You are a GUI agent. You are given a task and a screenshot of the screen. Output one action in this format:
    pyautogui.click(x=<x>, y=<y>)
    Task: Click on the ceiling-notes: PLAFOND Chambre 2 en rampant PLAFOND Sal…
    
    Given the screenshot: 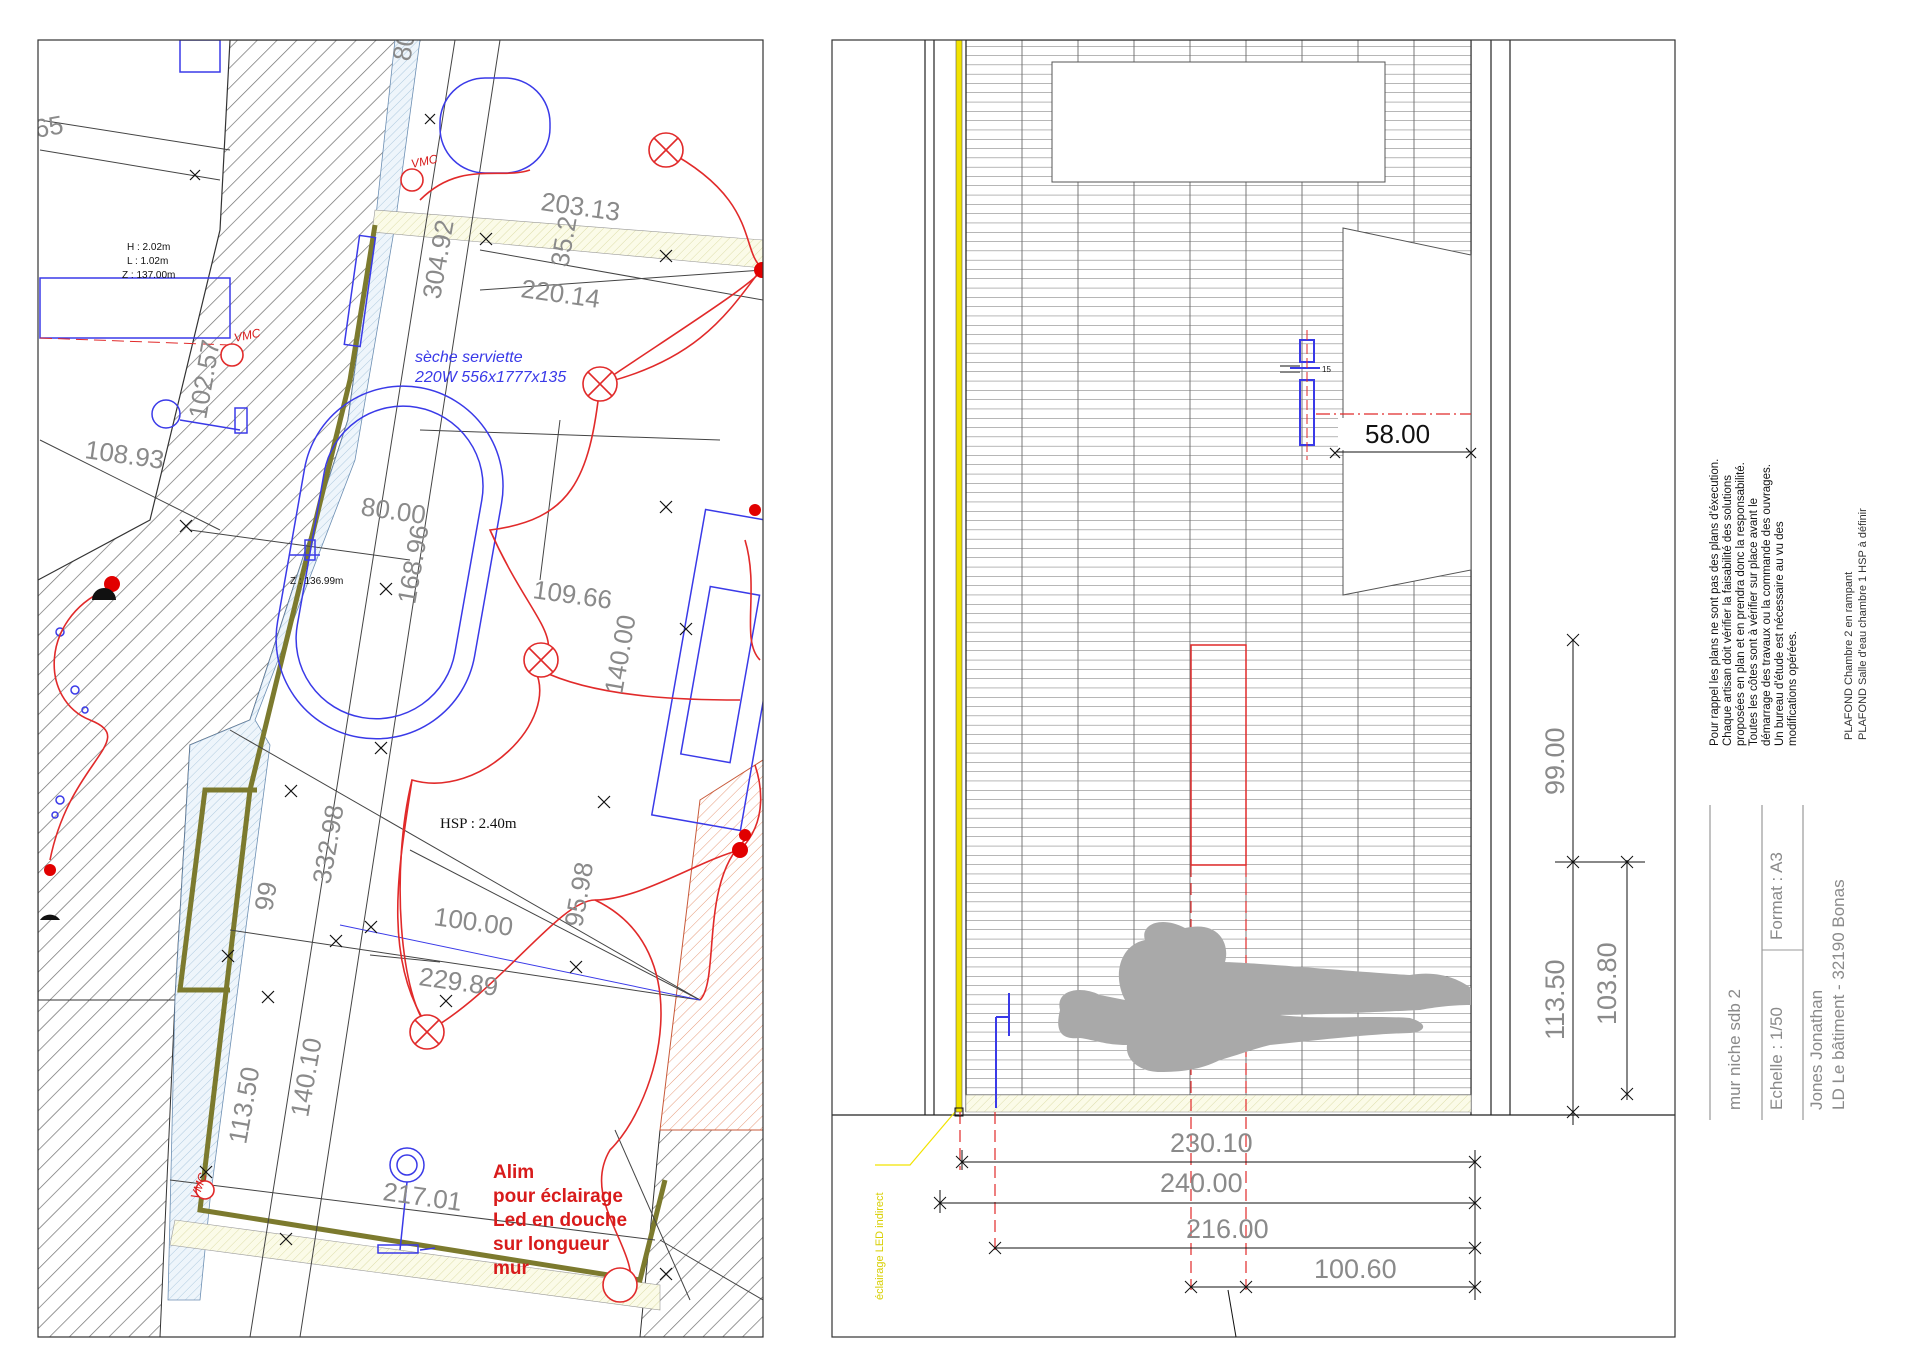 What is the action you would take?
    pyautogui.click(x=1856, y=624)
    